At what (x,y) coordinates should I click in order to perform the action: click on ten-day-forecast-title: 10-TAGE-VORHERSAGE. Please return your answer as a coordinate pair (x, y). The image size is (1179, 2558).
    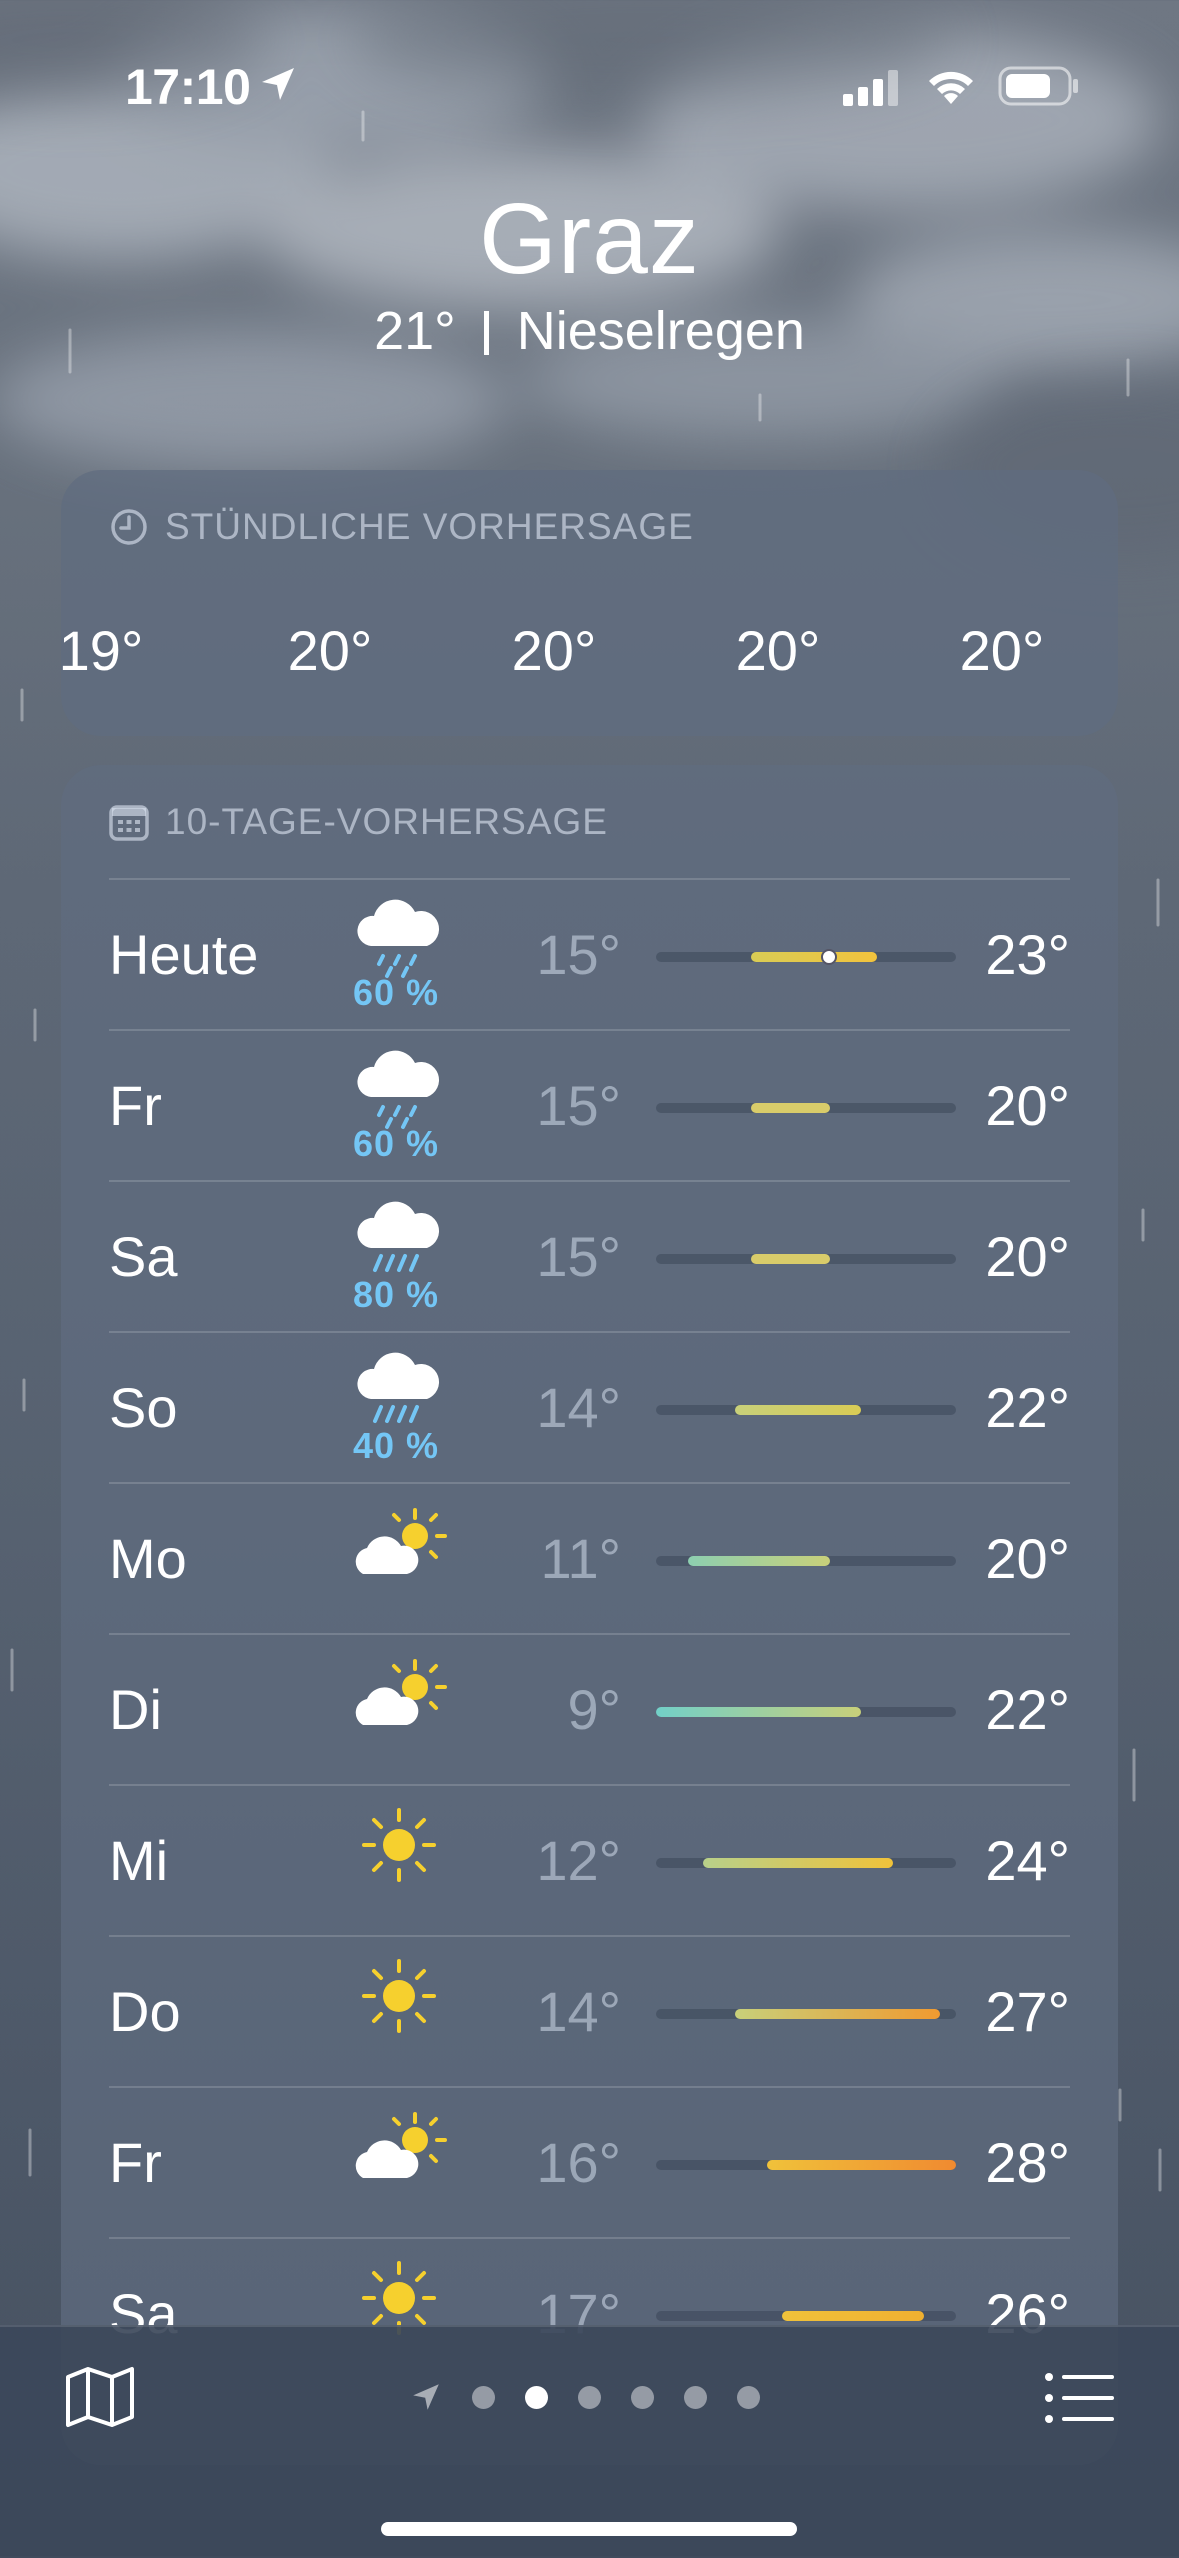
    Looking at the image, I should click on (358, 822).